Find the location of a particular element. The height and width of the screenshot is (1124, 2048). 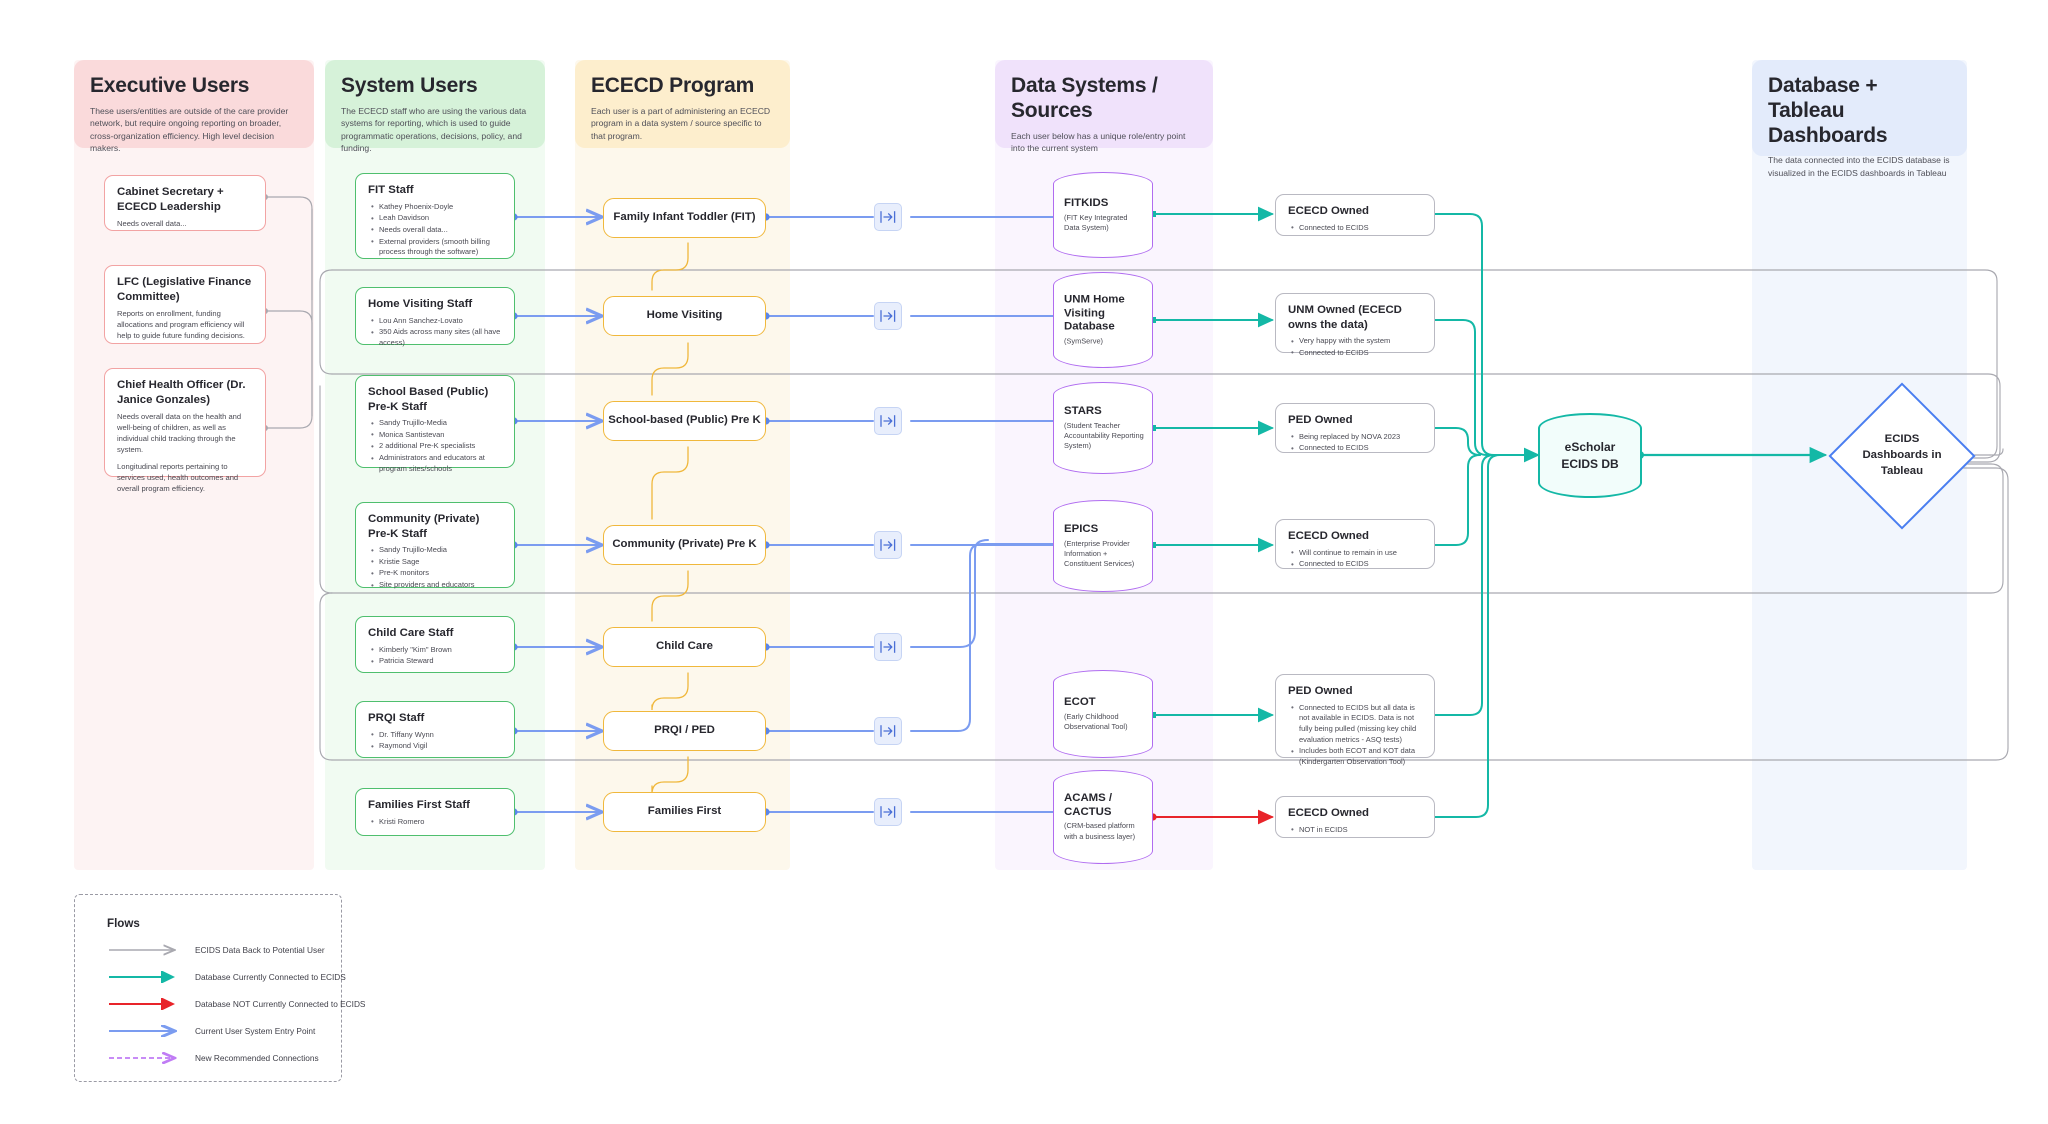

list-item: Dr. Tiffany Wynn is located at coordinates (437, 735).